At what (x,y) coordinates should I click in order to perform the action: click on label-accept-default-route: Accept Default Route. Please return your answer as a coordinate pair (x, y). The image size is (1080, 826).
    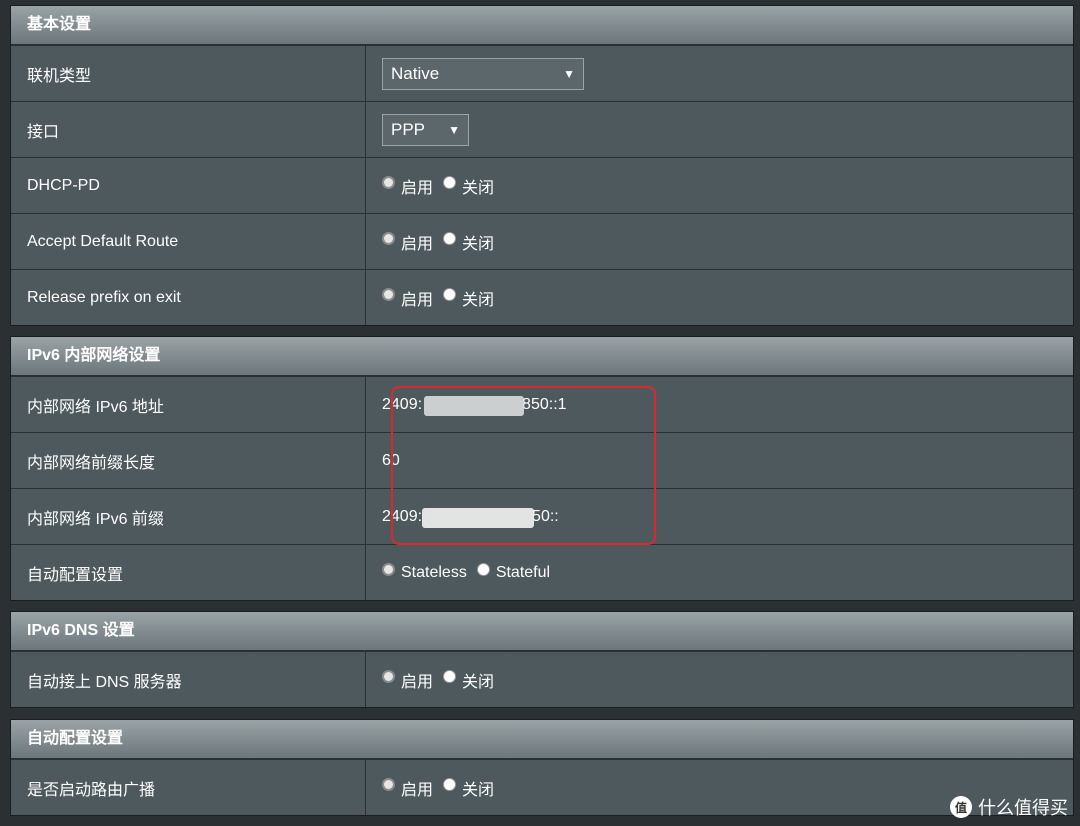
    Looking at the image, I should click on (188, 241).